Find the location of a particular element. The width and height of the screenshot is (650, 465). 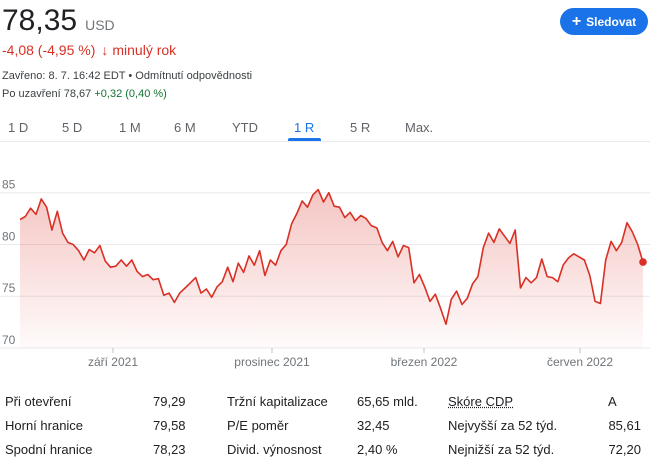

stat-value: 85,61 is located at coordinates (624, 425).